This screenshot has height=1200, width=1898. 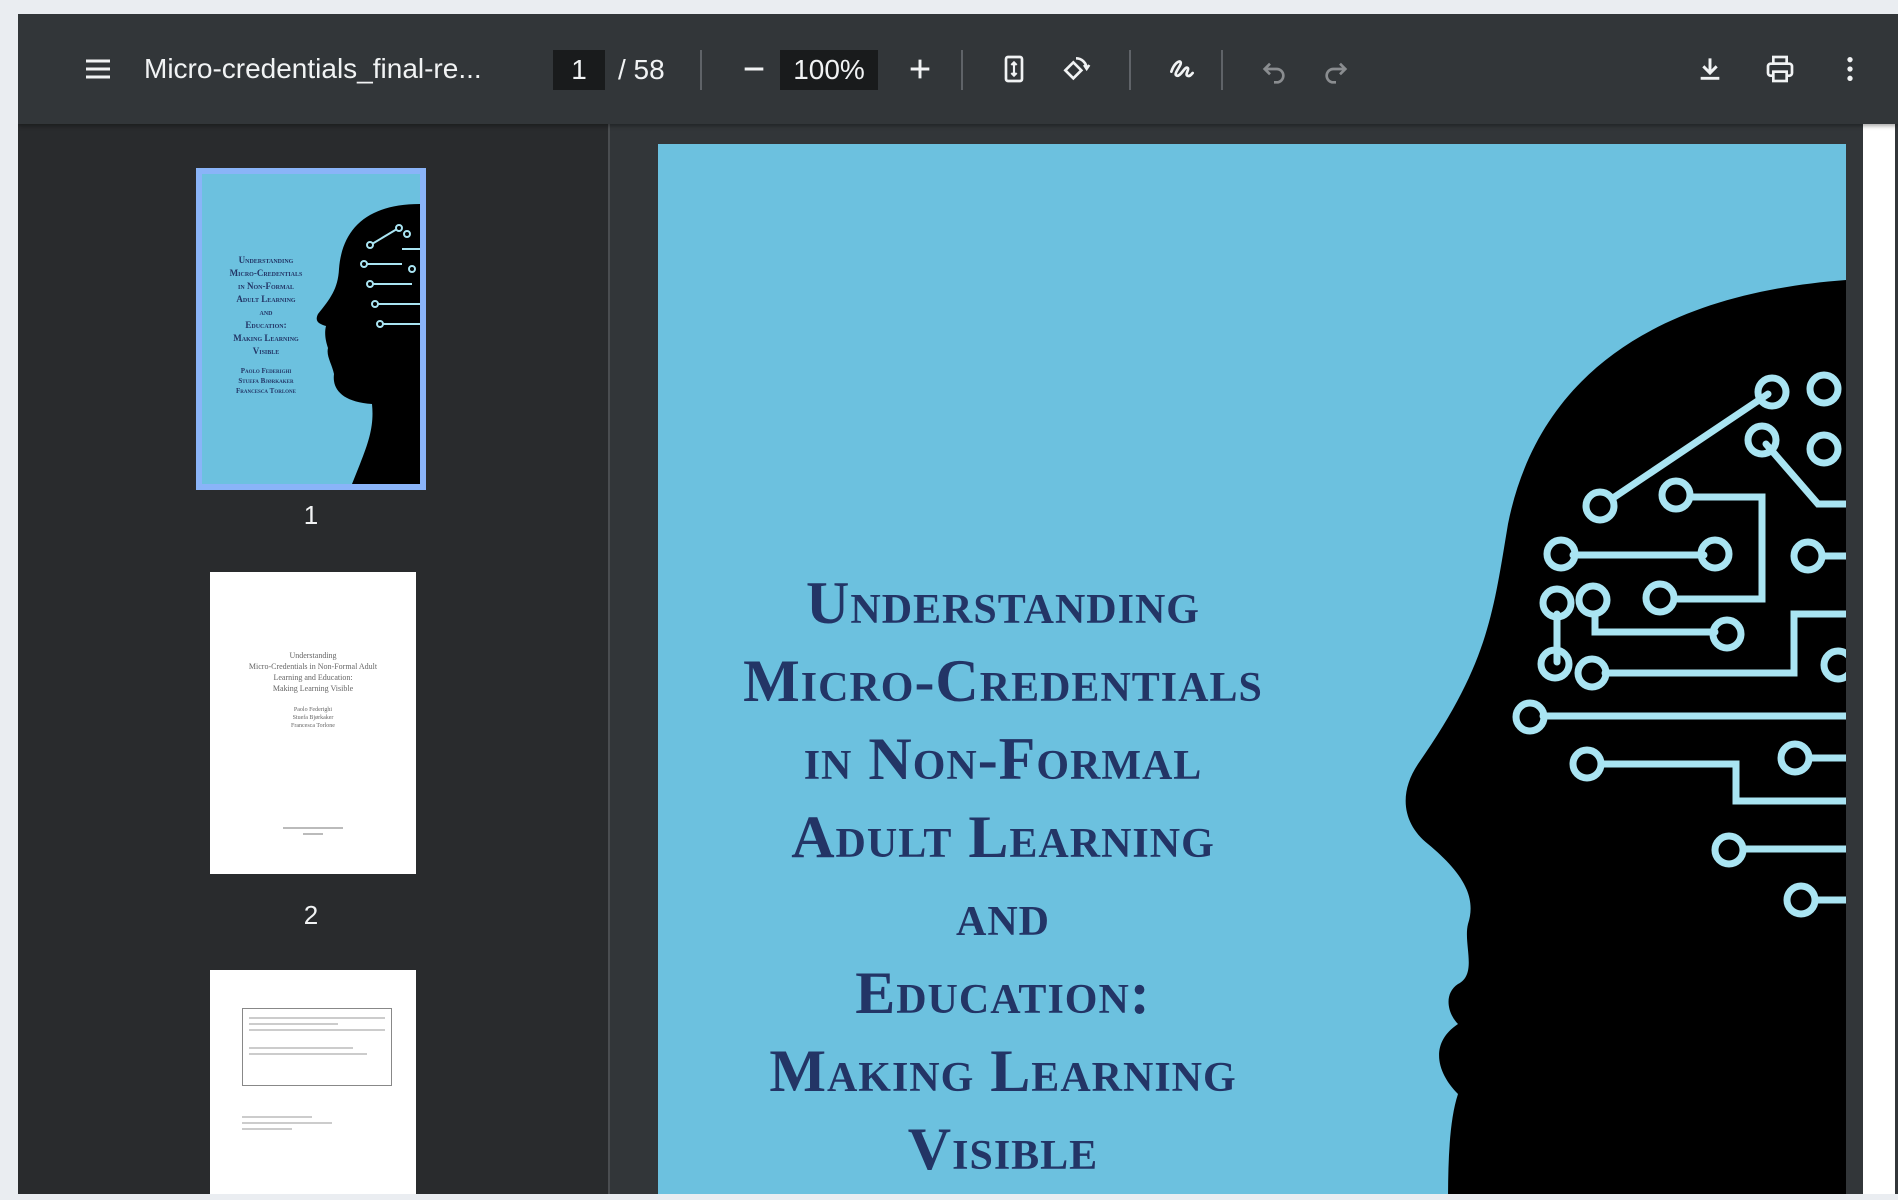 I want to click on page-total: / 58, so click(x=641, y=69).